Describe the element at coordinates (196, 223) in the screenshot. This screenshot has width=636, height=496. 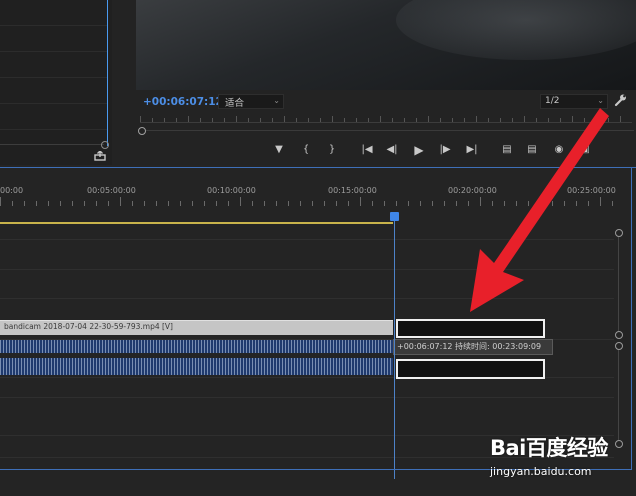
I see `work-area-bar` at that location.